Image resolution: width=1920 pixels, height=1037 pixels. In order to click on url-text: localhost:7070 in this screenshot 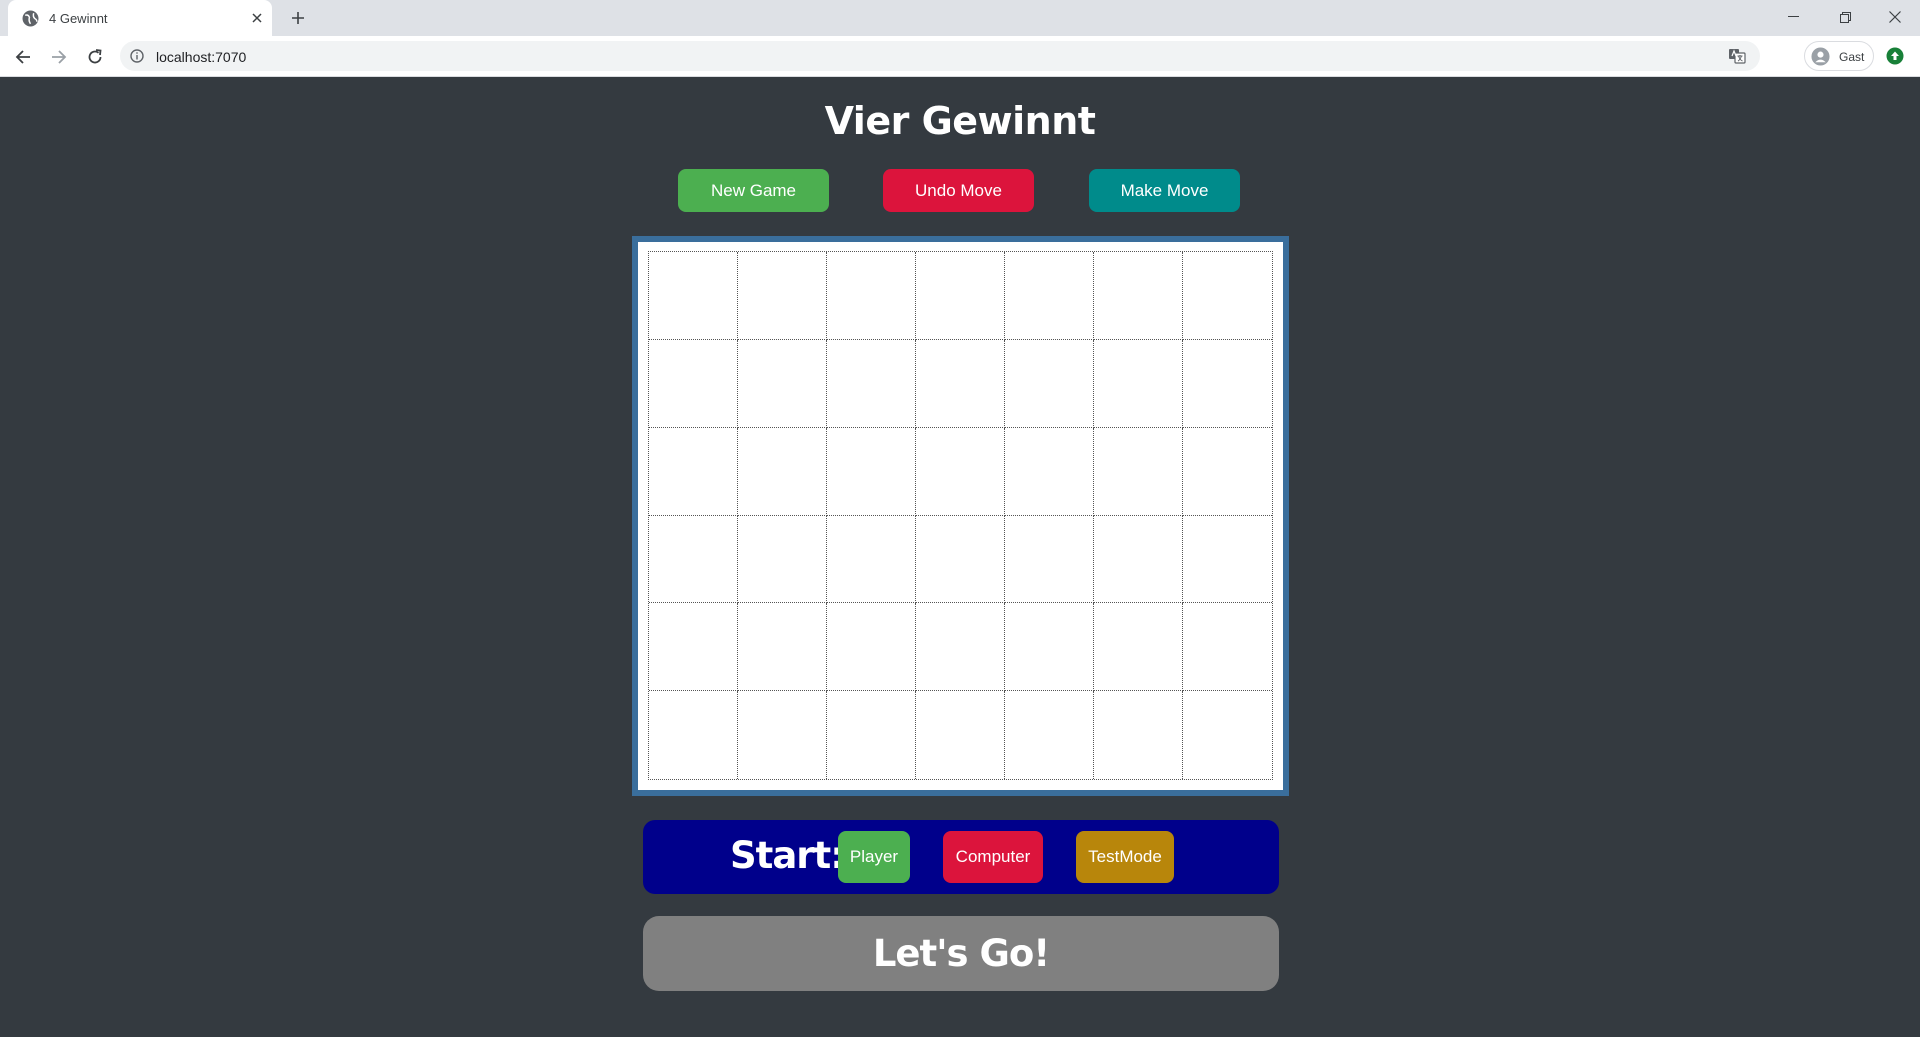, I will do `click(201, 57)`.